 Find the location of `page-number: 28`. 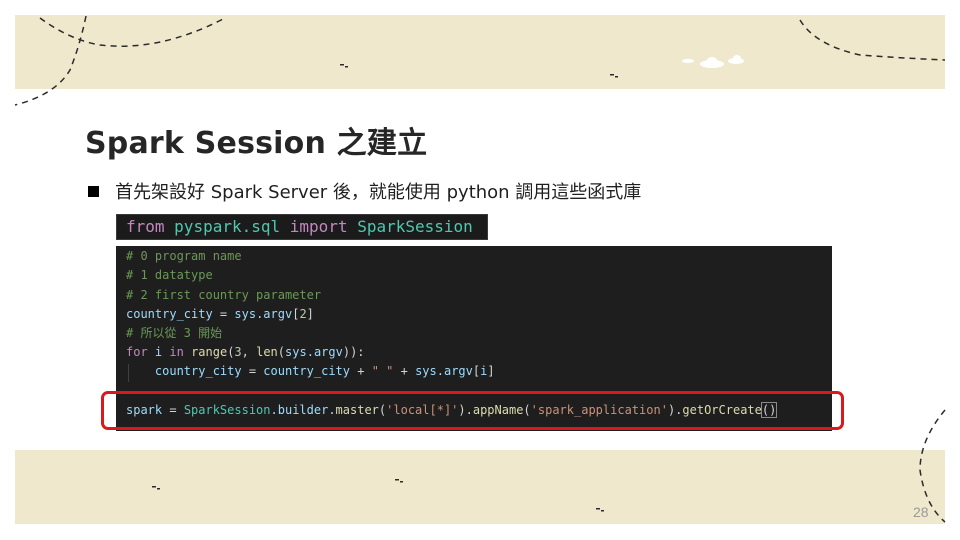

page-number: 28 is located at coordinates (921, 512).